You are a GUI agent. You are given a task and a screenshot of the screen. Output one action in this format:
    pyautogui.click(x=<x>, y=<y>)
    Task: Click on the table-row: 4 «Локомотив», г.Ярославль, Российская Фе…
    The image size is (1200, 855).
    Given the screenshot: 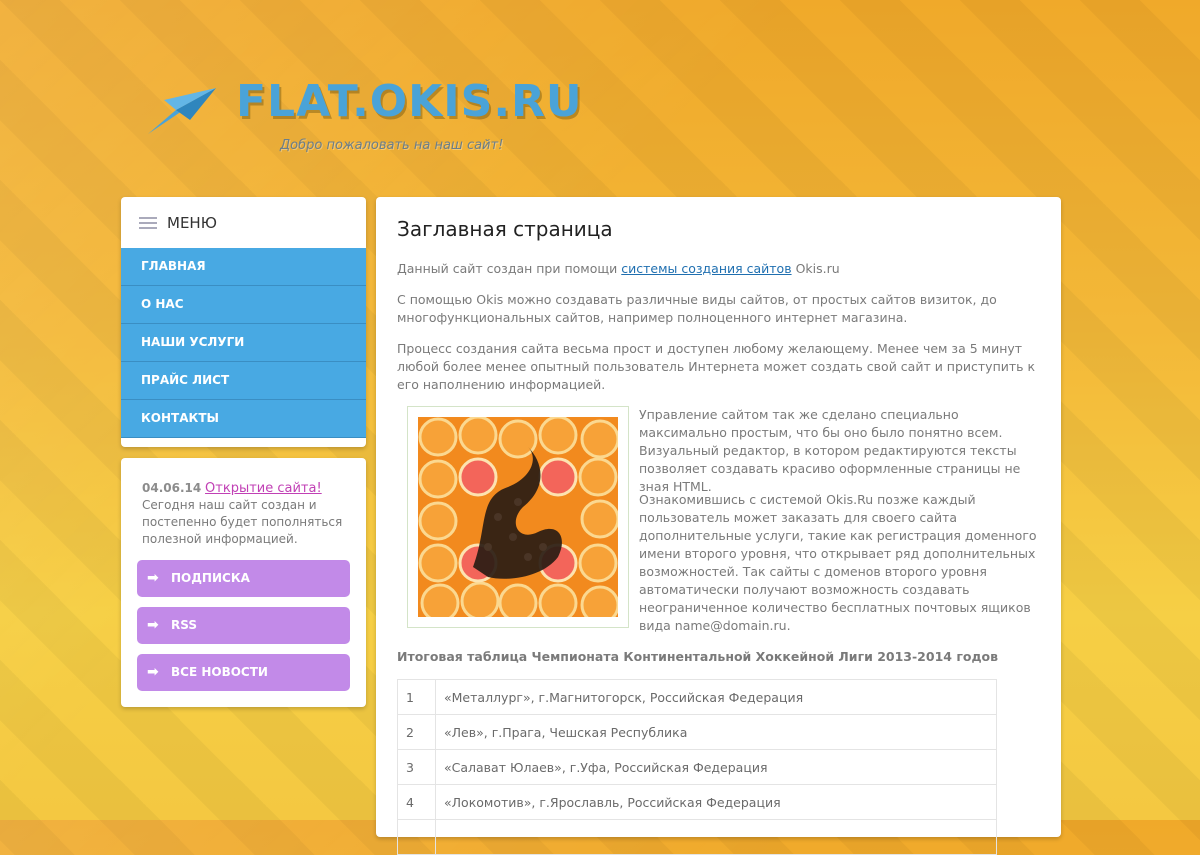 What is the action you would take?
    pyautogui.click(x=697, y=802)
    